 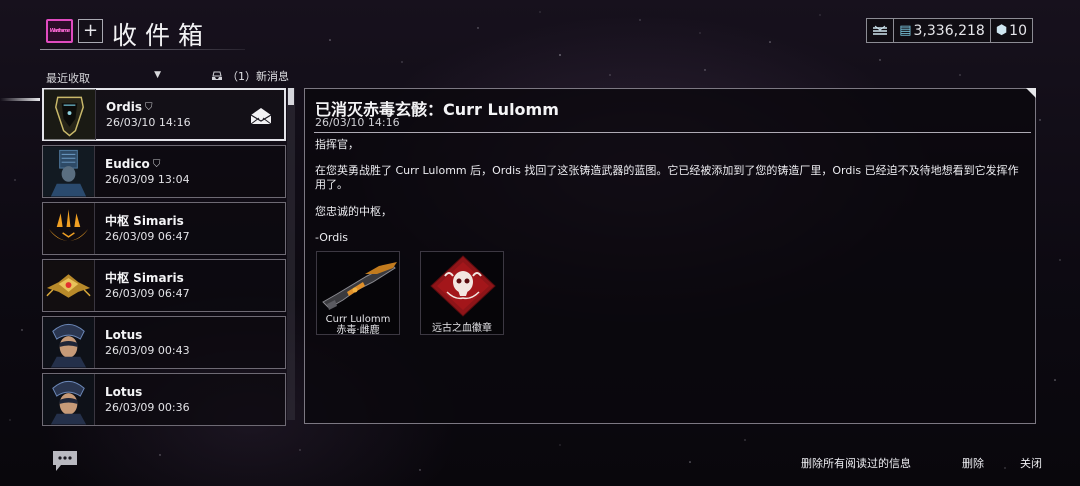 I want to click on credits-icon: ▤, so click(x=905, y=30).